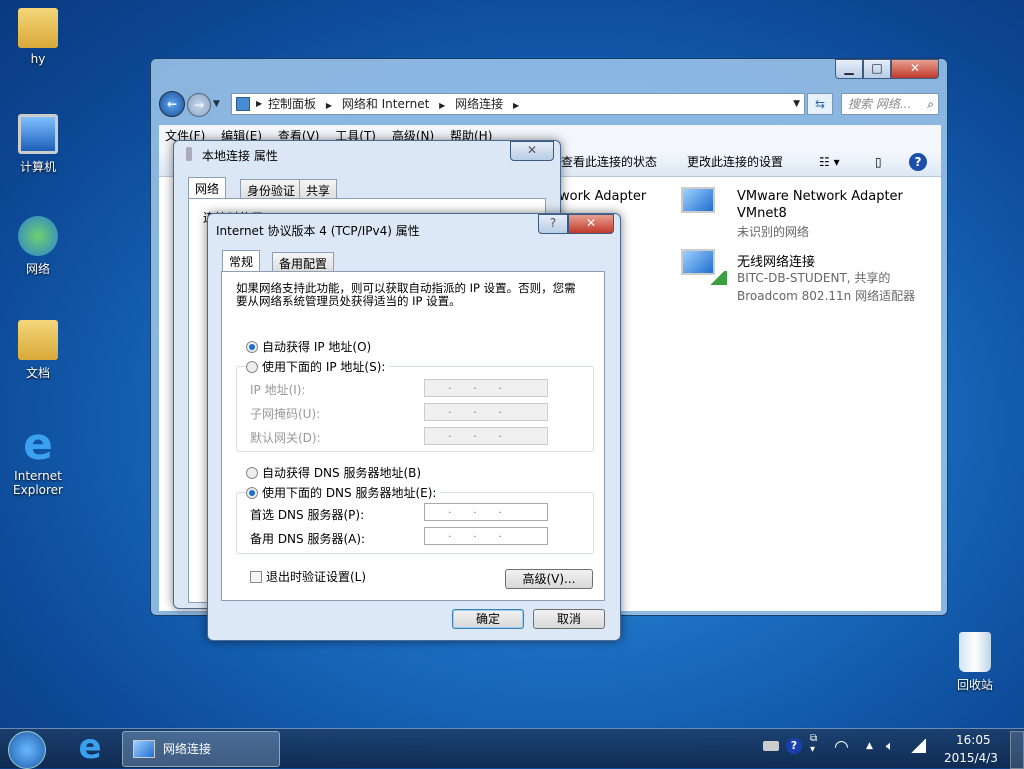 The width and height of the screenshot is (1024, 769). I want to click on clock-date: 2015/4/3, so click(971, 758).